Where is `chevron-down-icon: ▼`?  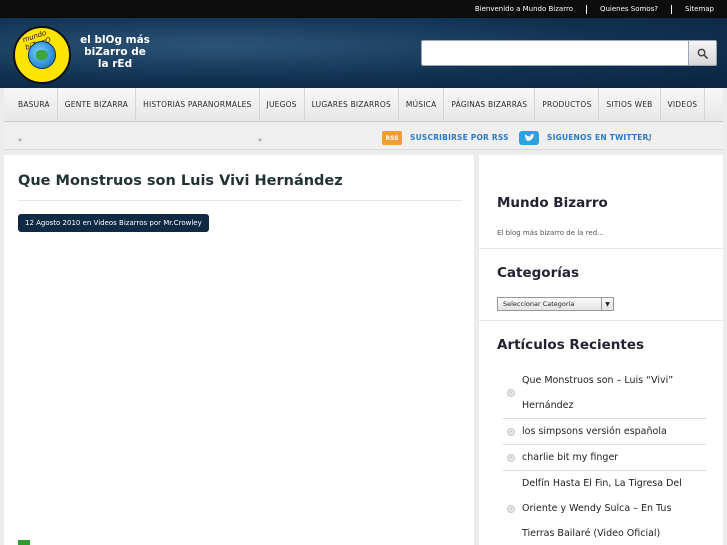
chevron-down-icon: ▼ is located at coordinates (607, 304).